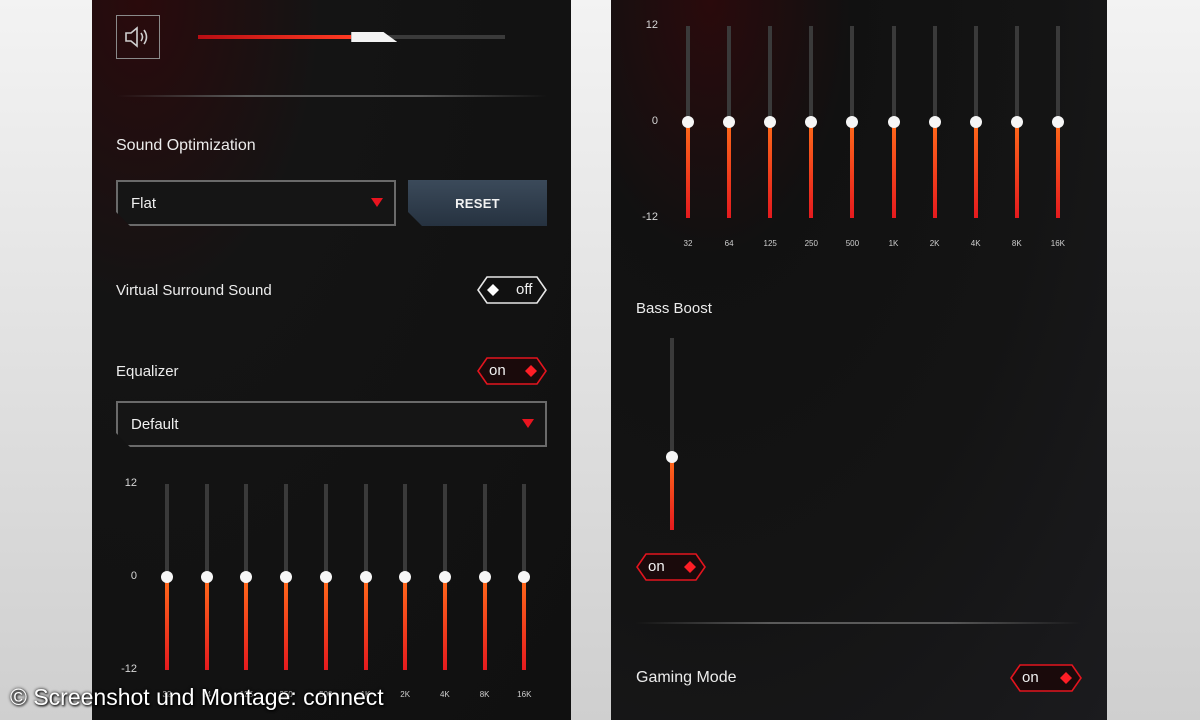 The height and width of the screenshot is (720, 1200). What do you see at coordinates (811, 243) in the screenshot?
I see `eq-band-label: 250` at bounding box center [811, 243].